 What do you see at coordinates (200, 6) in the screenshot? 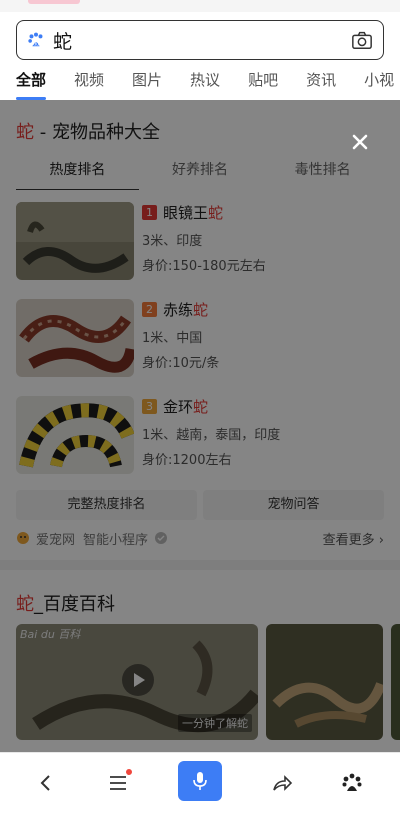
I see `top-status-strip` at bounding box center [200, 6].